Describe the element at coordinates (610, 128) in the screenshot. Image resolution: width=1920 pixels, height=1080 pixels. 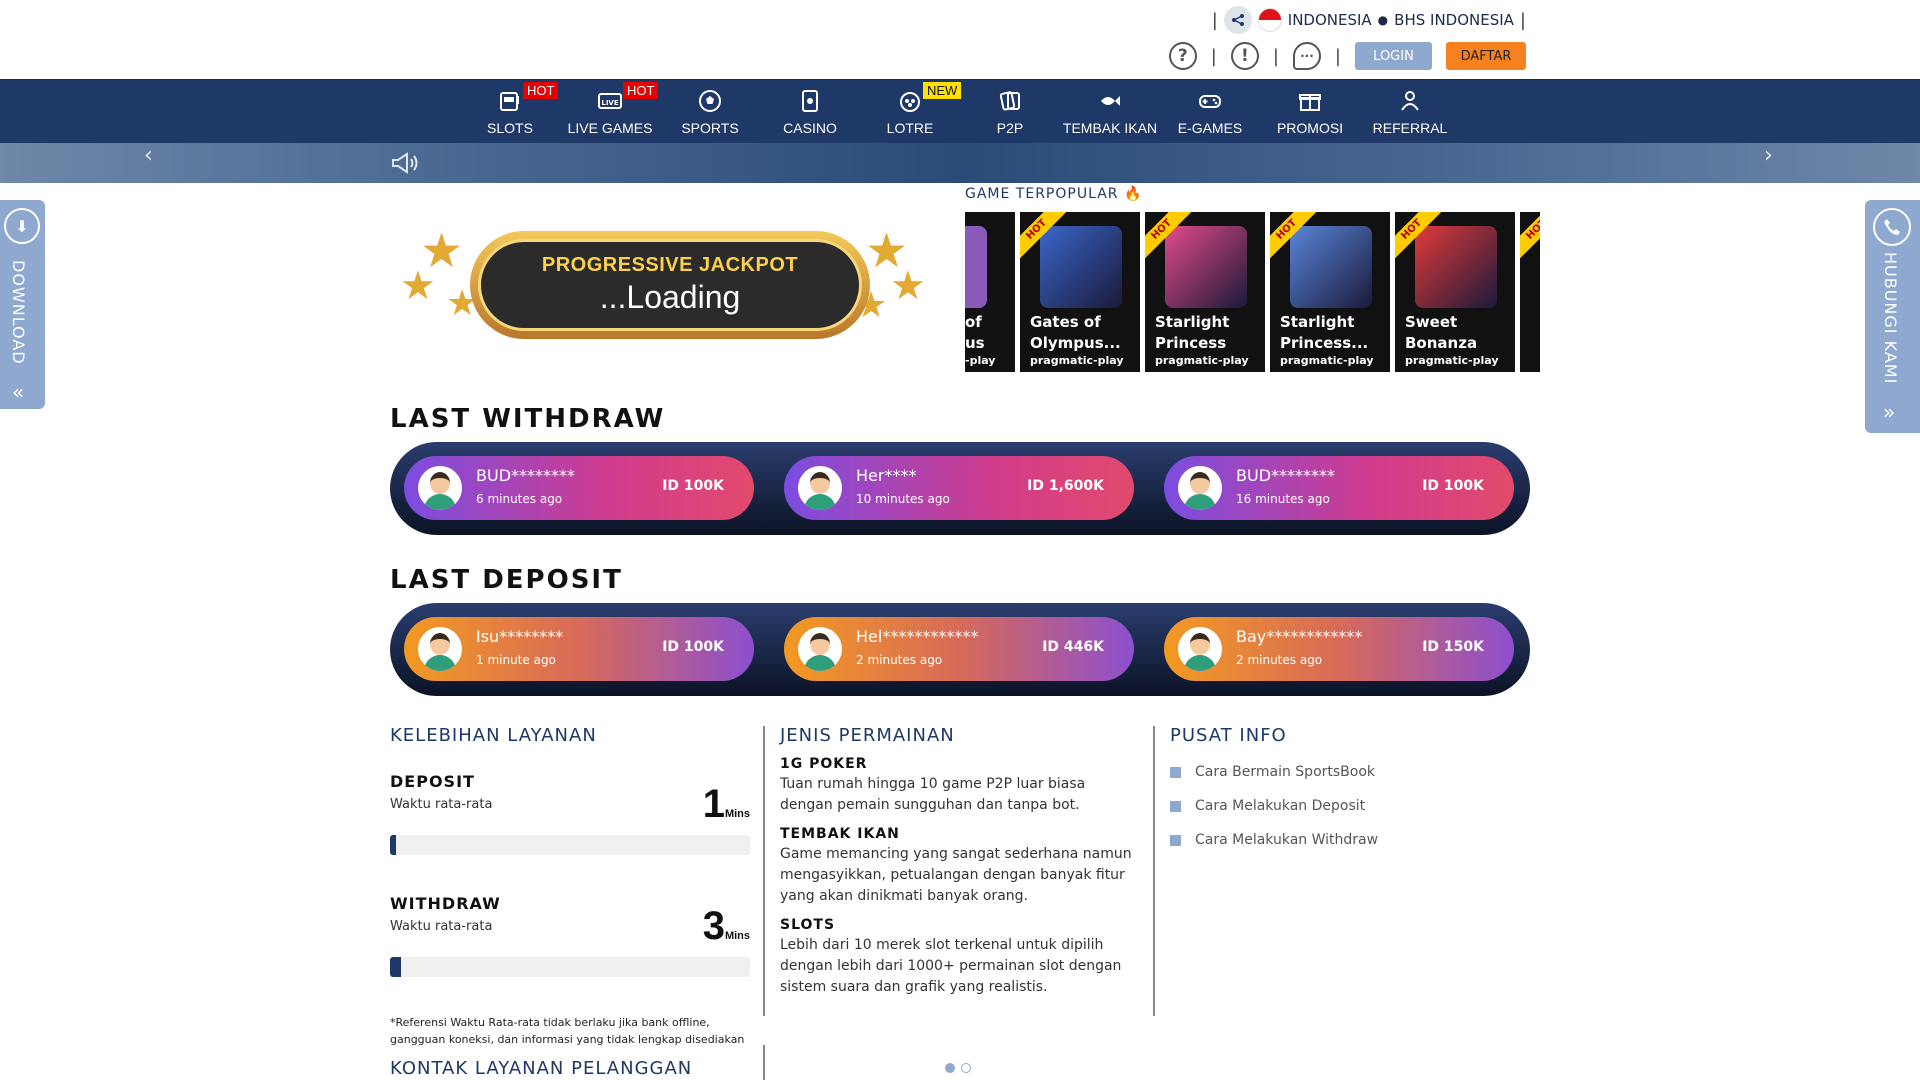
I see `nav-label: LIVE GAMES` at that location.